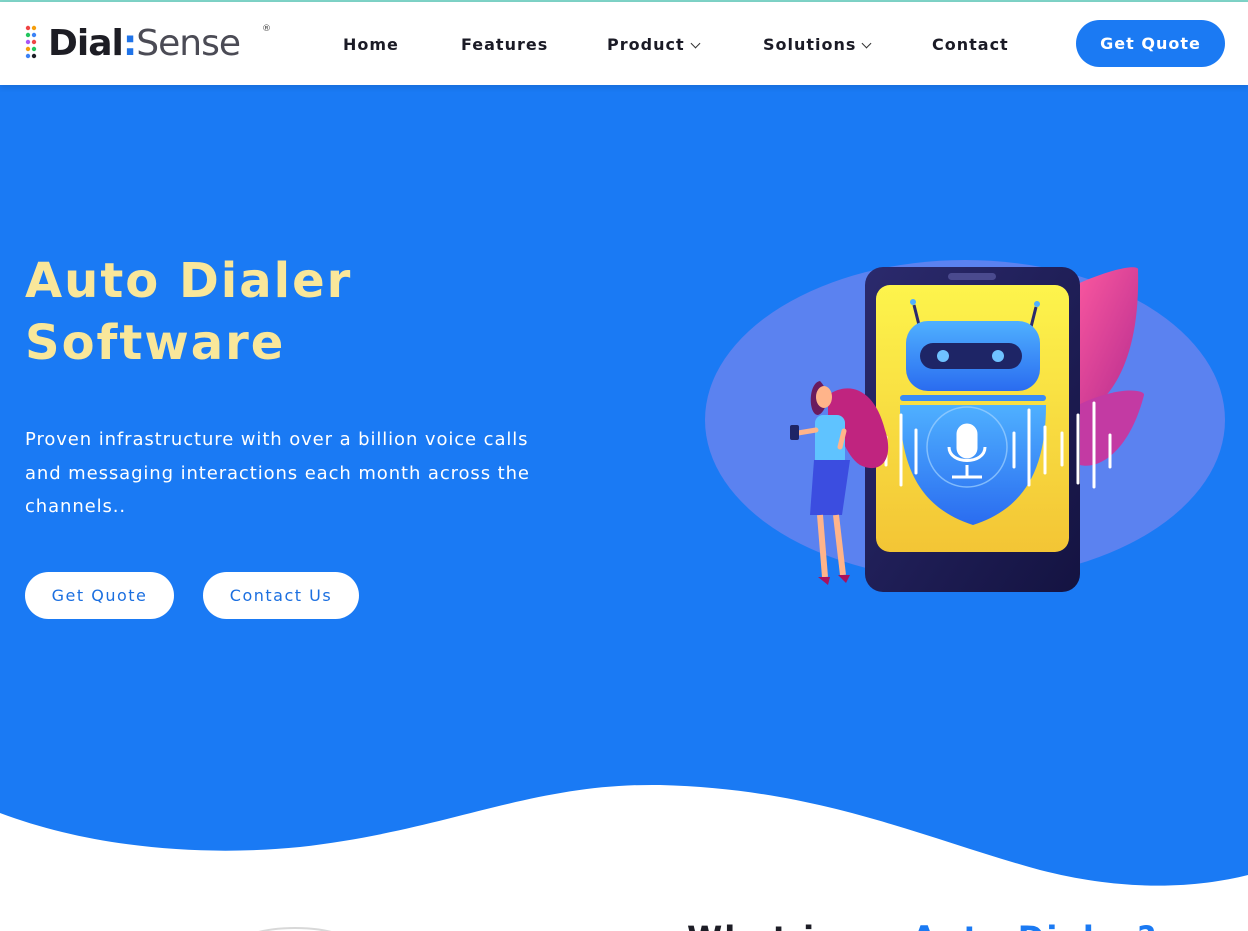 Image resolution: width=1248 pixels, height=931 pixels. I want to click on next-section-image-edge, so click(295, 929).